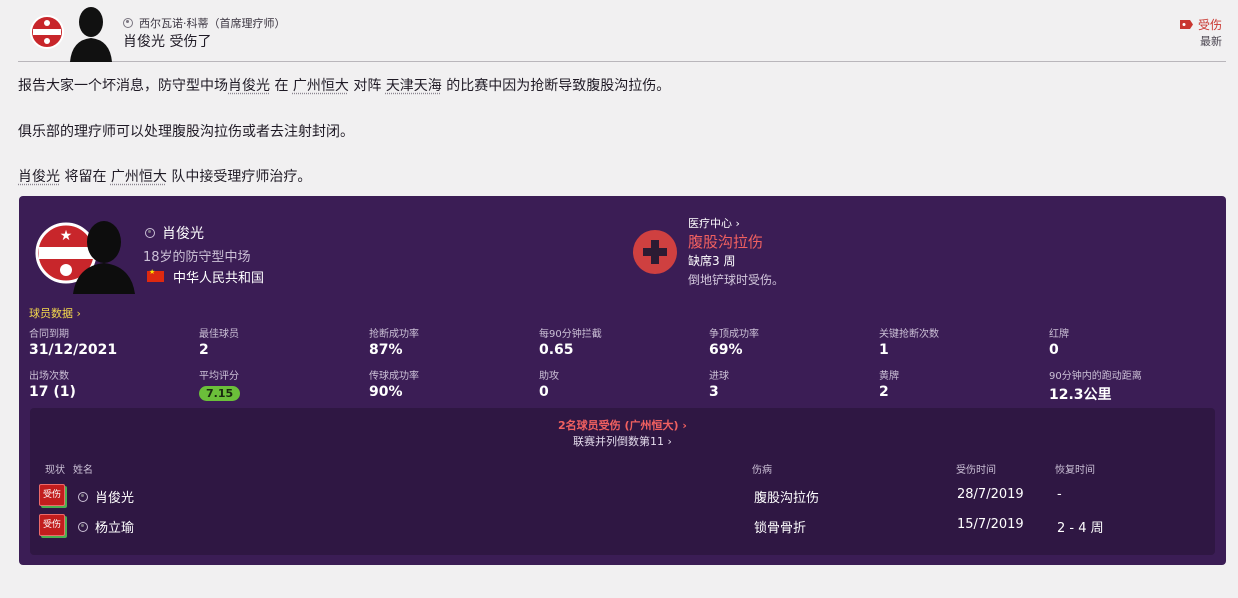 This screenshot has width=1238, height=598. What do you see at coordinates (219, 334) in the screenshot?
I see `stat-label: 最佳球员` at bounding box center [219, 334].